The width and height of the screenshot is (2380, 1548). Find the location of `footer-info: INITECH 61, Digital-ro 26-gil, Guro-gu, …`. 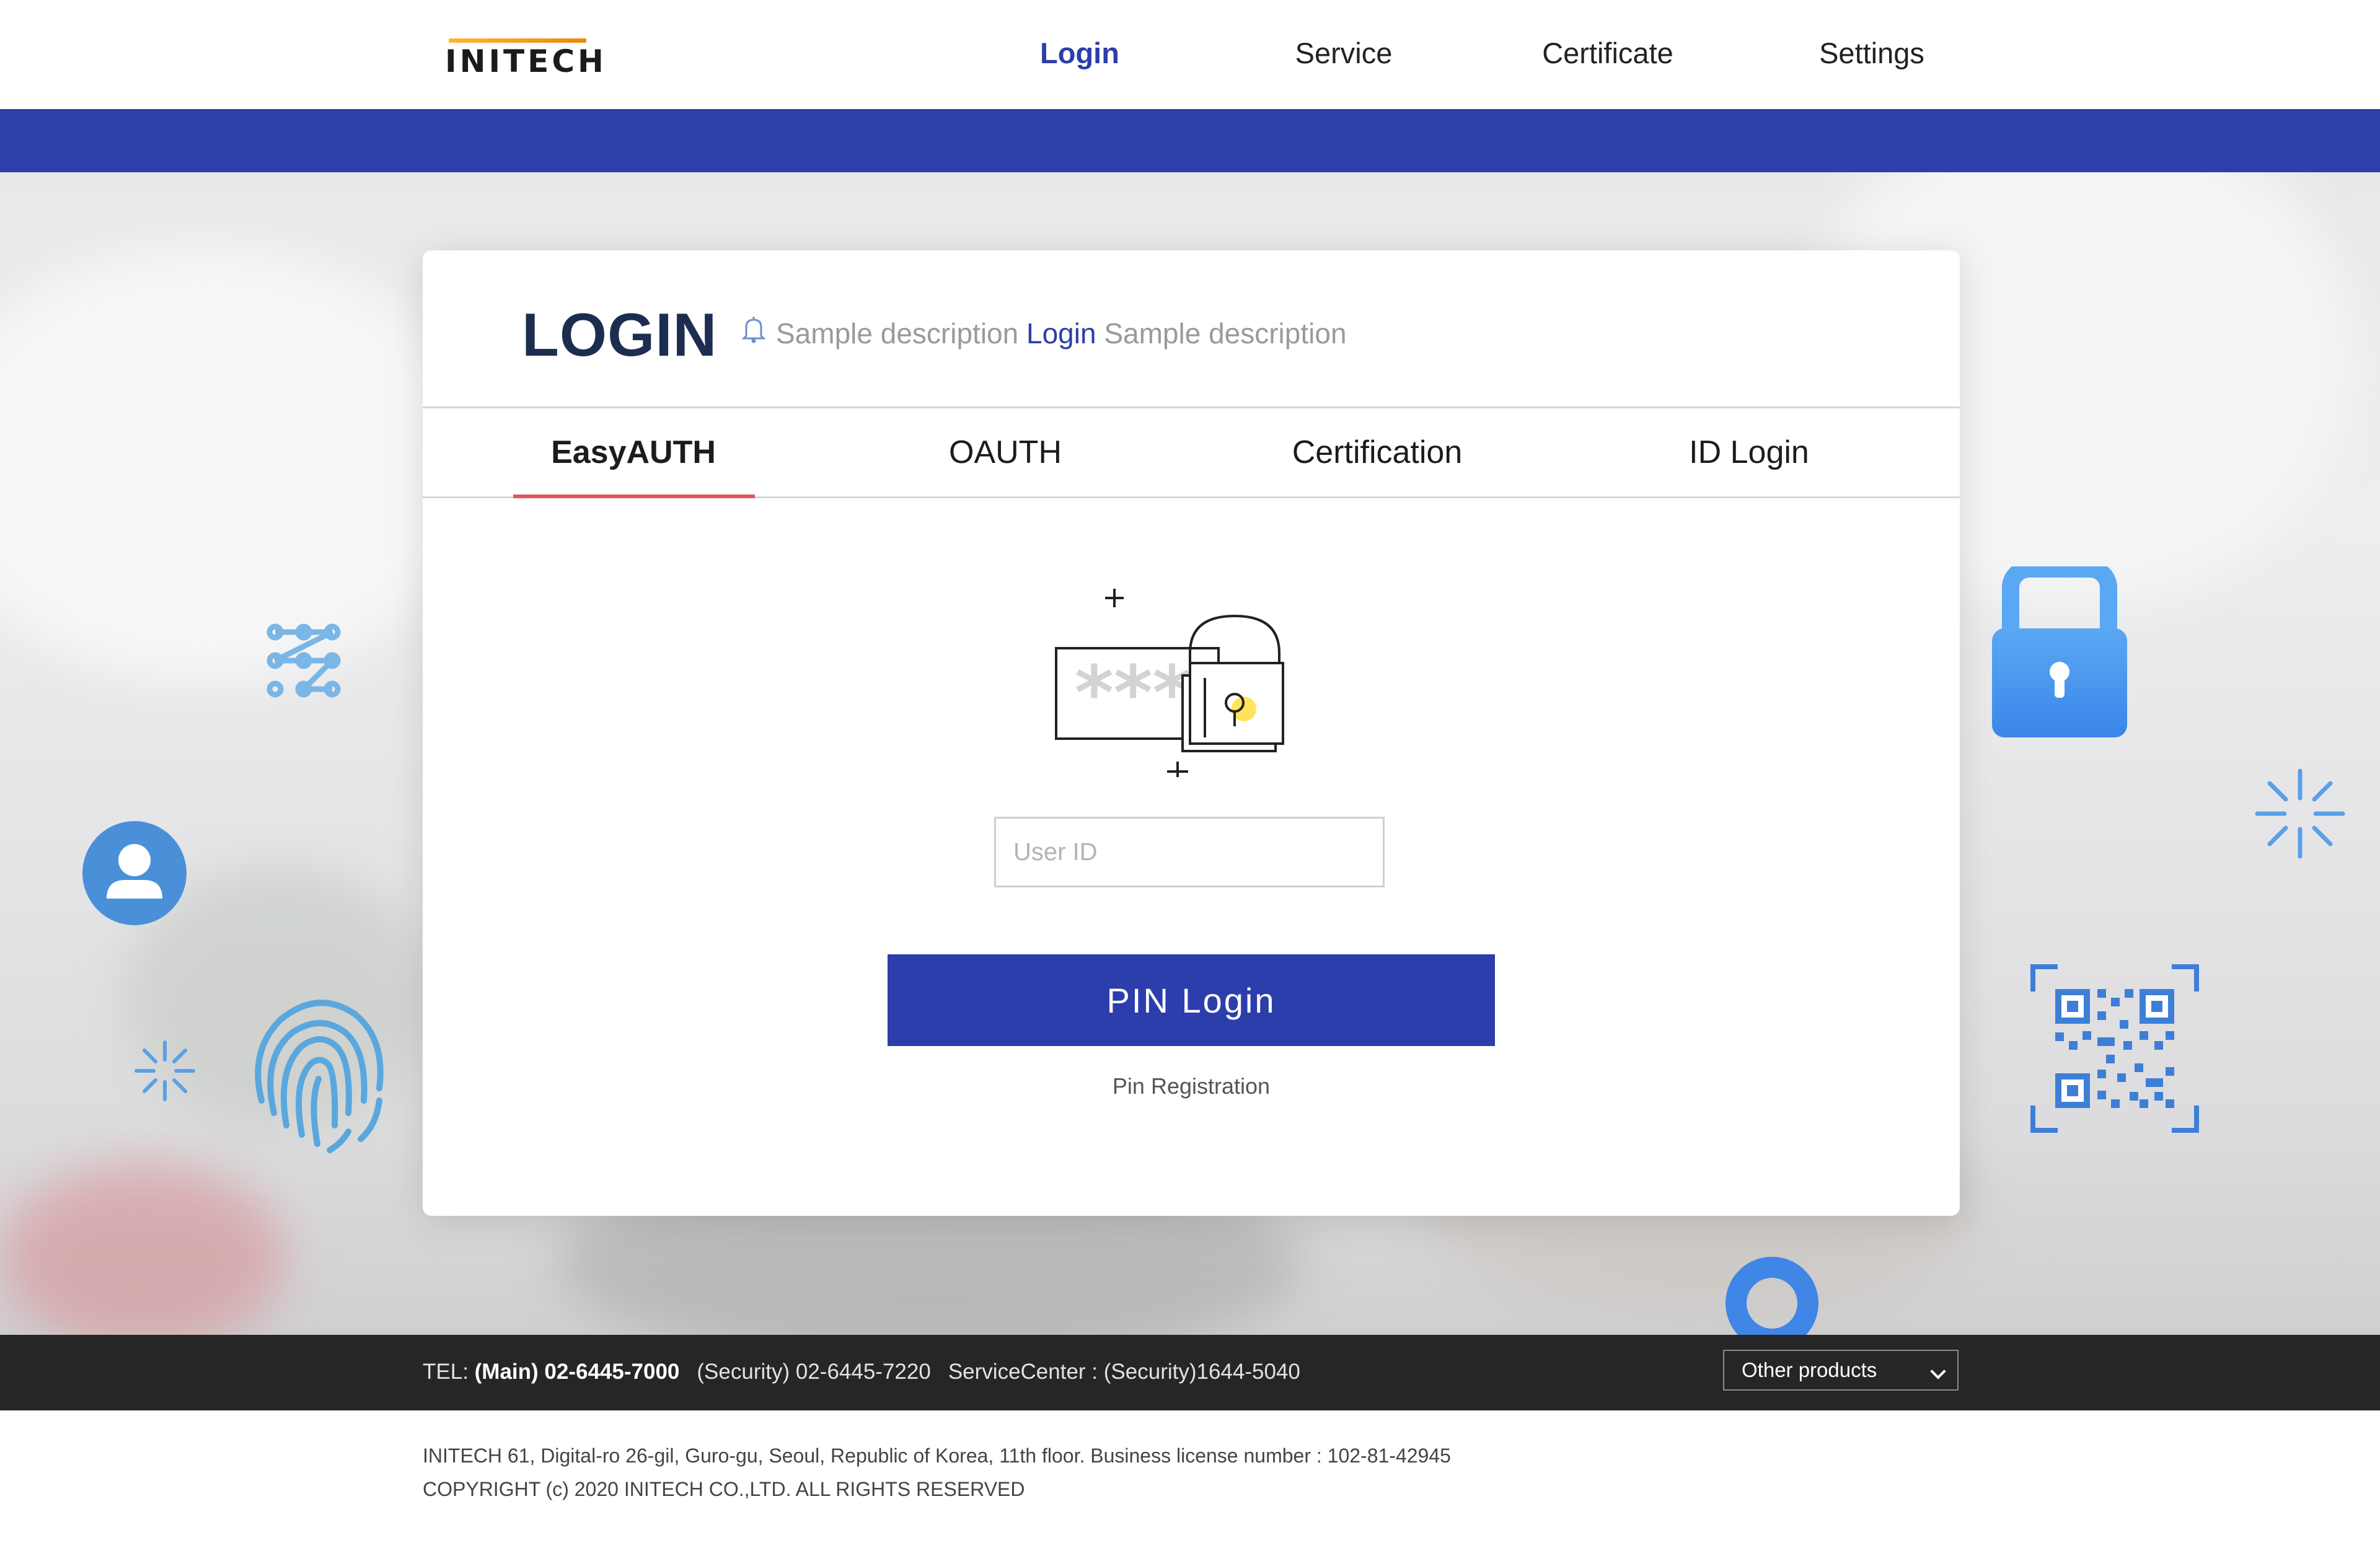

footer-info: INITECH 61, Digital-ro 26-gil, Guro-gu, … is located at coordinates (937, 1472).